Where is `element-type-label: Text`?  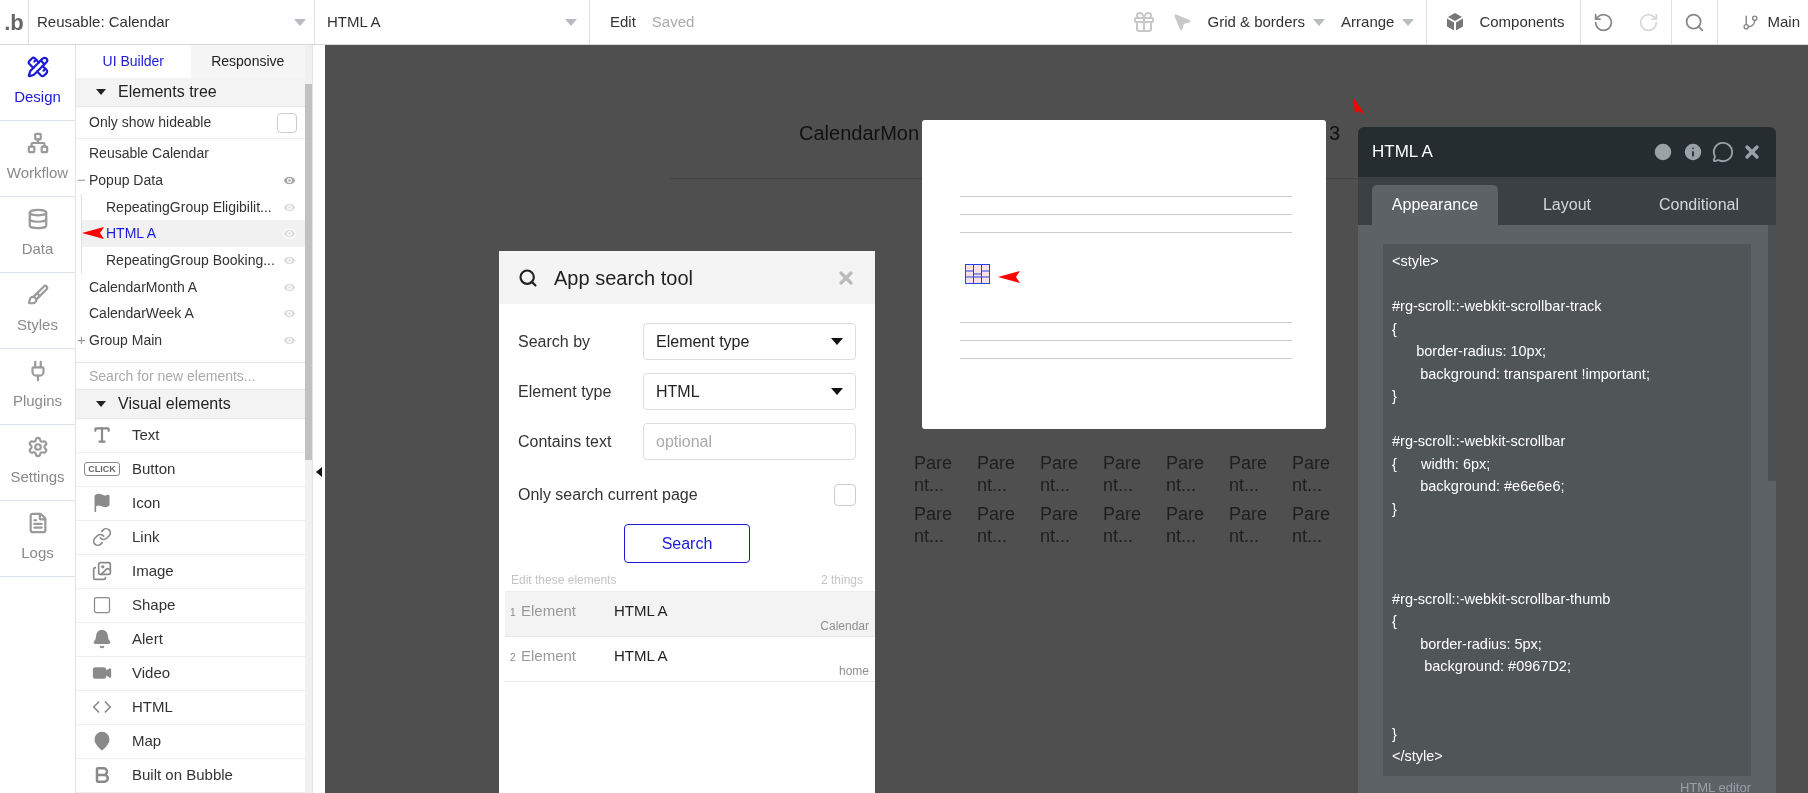 element-type-label: Text is located at coordinates (146, 435).